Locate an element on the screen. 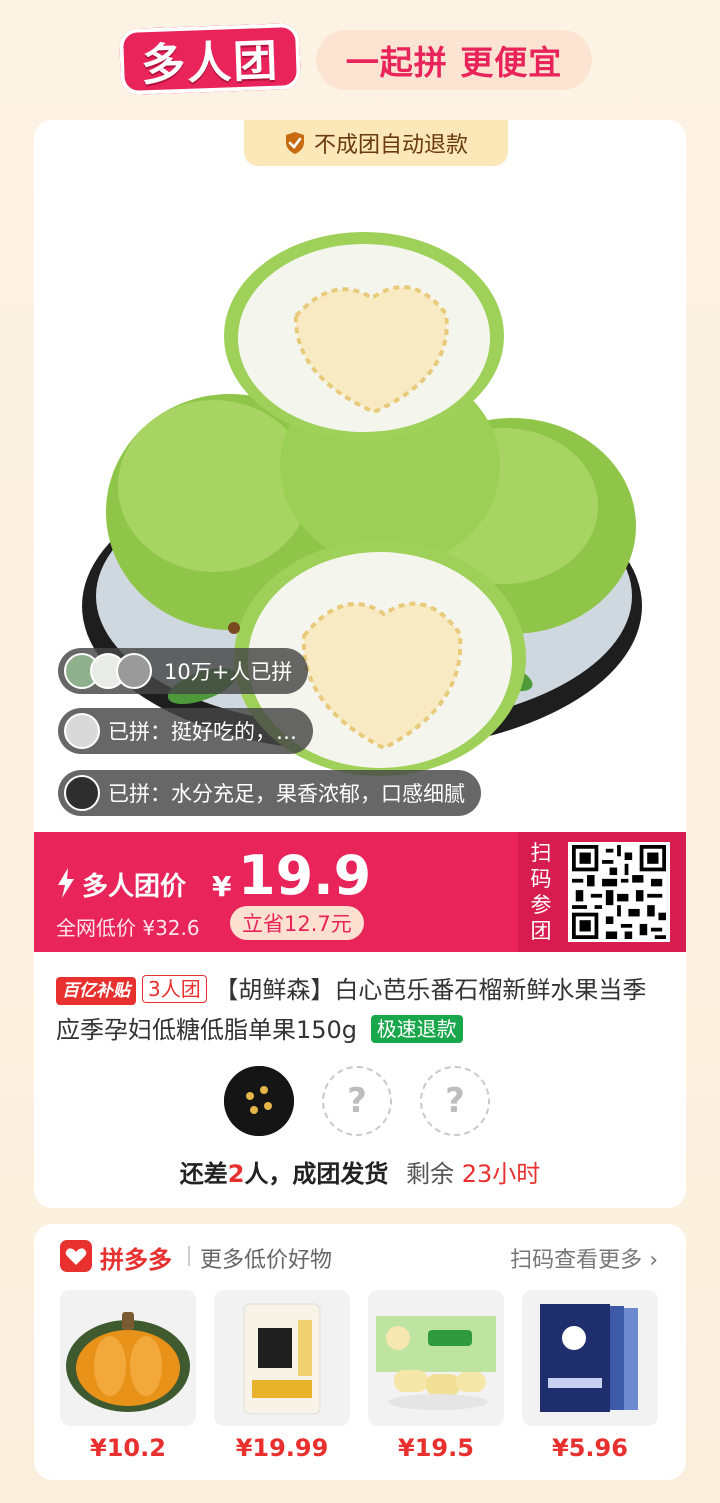 Image resolution: width=720 pixels, height=1503 pixels. goods-price: ¥10.2 is located at coordinates (128, 1448).